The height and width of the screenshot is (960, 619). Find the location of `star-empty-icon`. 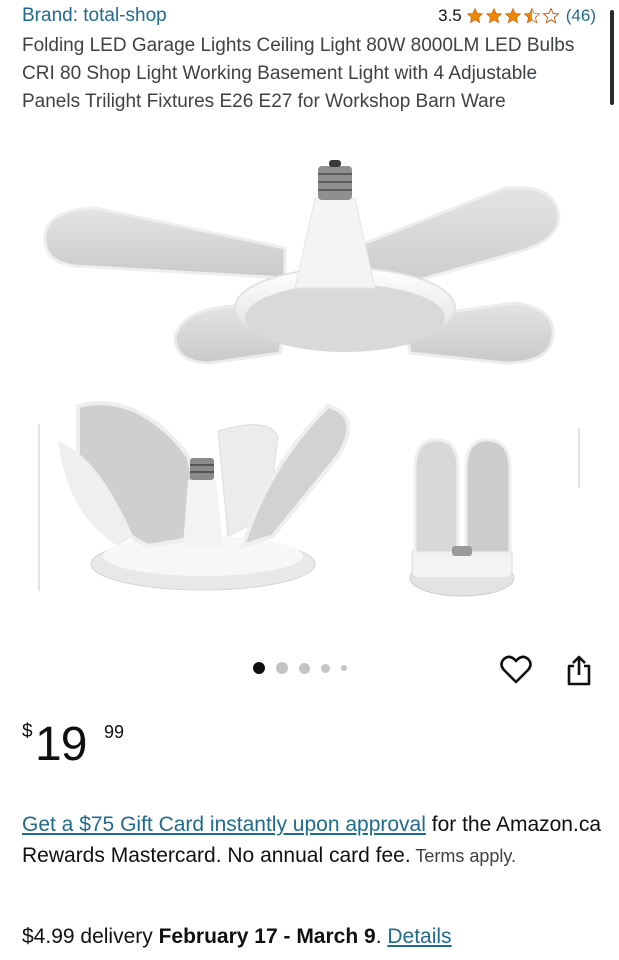

star-empty-icon is located at coordinates (551, 15).